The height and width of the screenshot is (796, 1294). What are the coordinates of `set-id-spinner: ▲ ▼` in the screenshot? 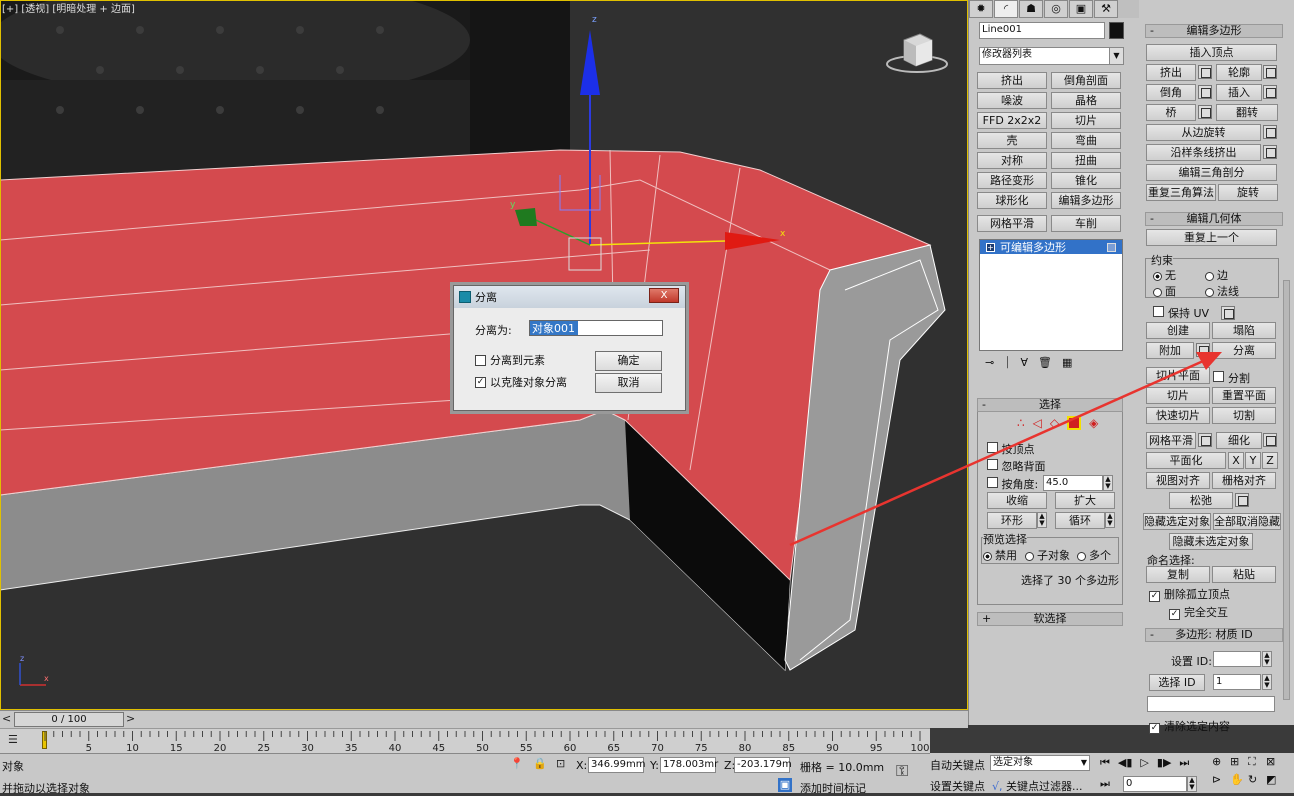 It's located at (1267, 659).